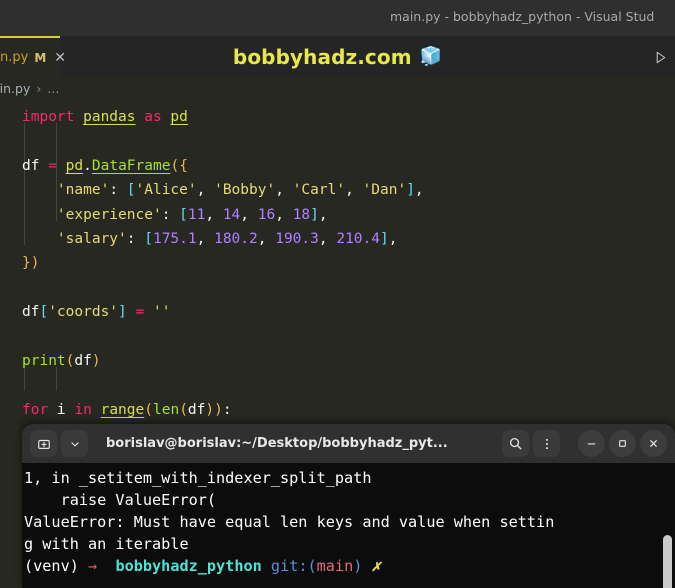  What do you see at coordinates (65, 409) in the screenshot?
I see `code-token: i` at bounding box center [65, 409].